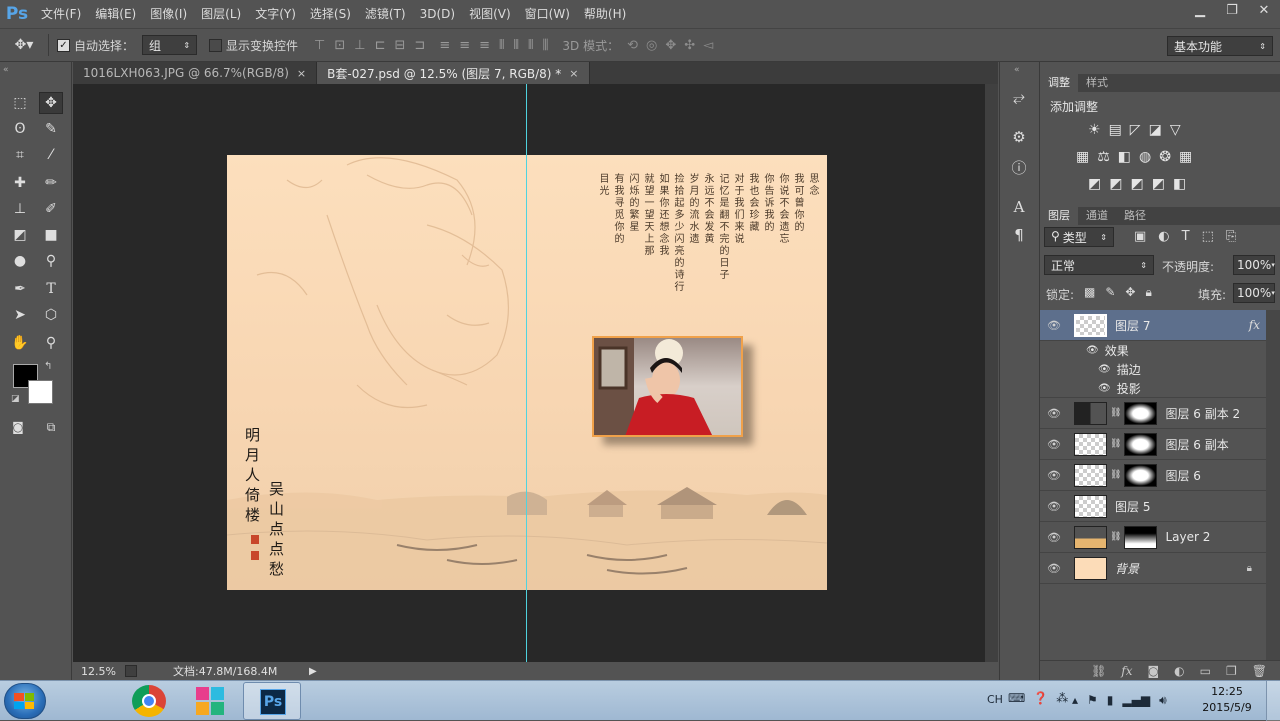 The image size is (1280, 721). Describe the element at coordinates (1155, 130) in the screenshot. I see `exposure-icon: ◪` at that location.